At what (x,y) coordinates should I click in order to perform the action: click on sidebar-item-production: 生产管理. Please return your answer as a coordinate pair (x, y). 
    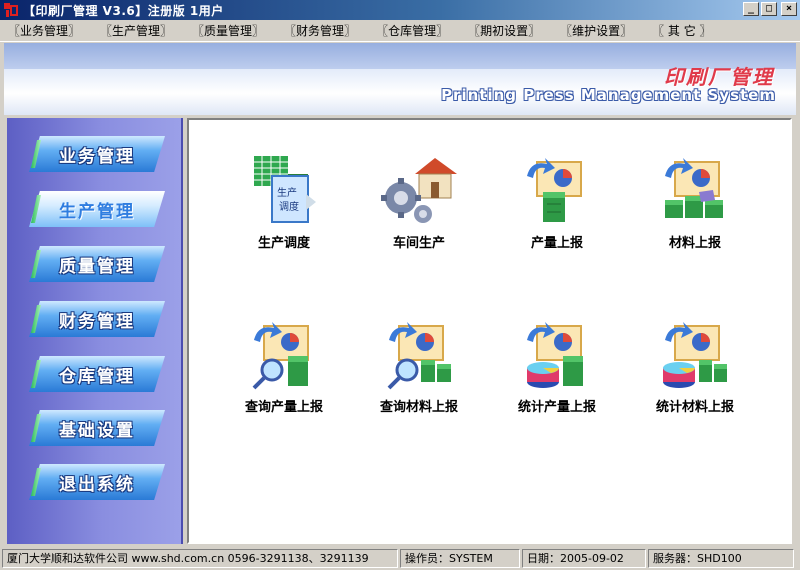
    Looking at the image, I should click on (97, 209).